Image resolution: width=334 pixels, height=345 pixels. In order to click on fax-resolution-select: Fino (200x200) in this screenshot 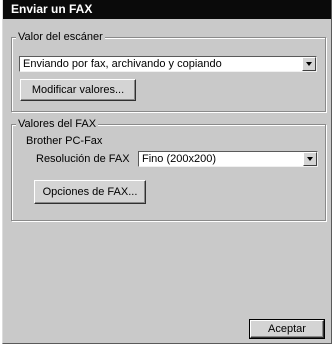, I will do `click(228, 159)`.